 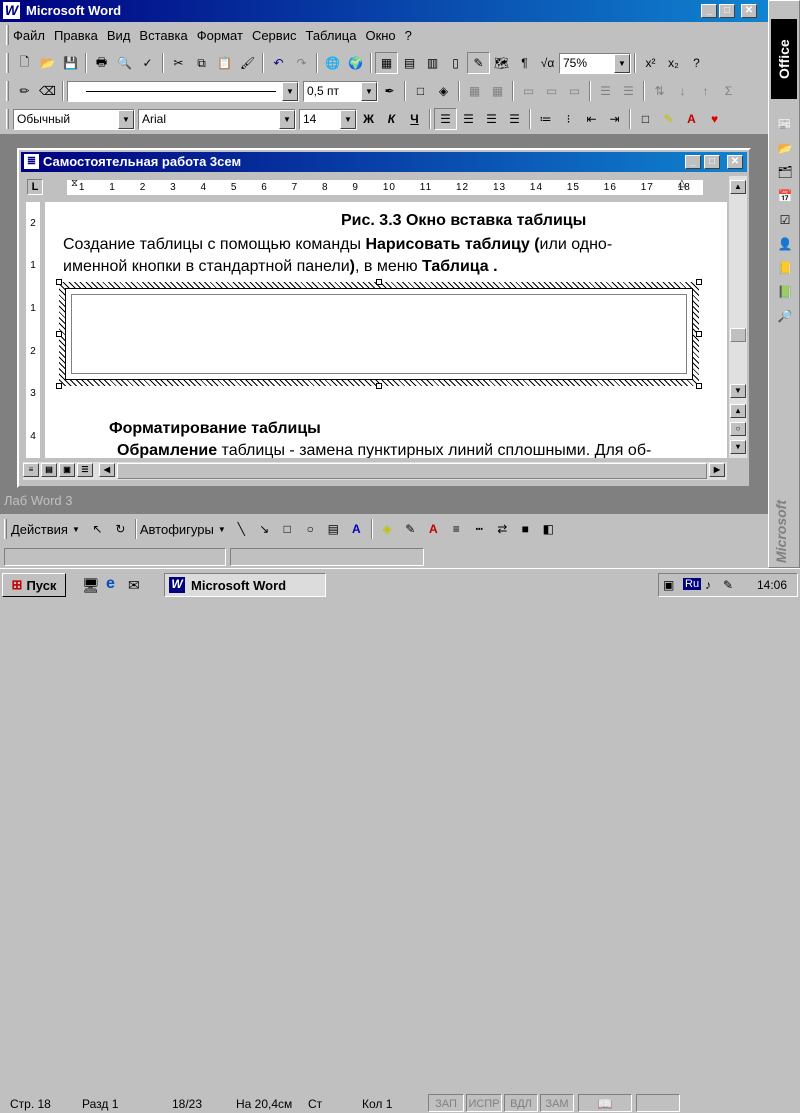 What do you see at coordinates (310, 529) in the screenshot?
I see `oval-icon: ○` at bounding box center [310, 529].